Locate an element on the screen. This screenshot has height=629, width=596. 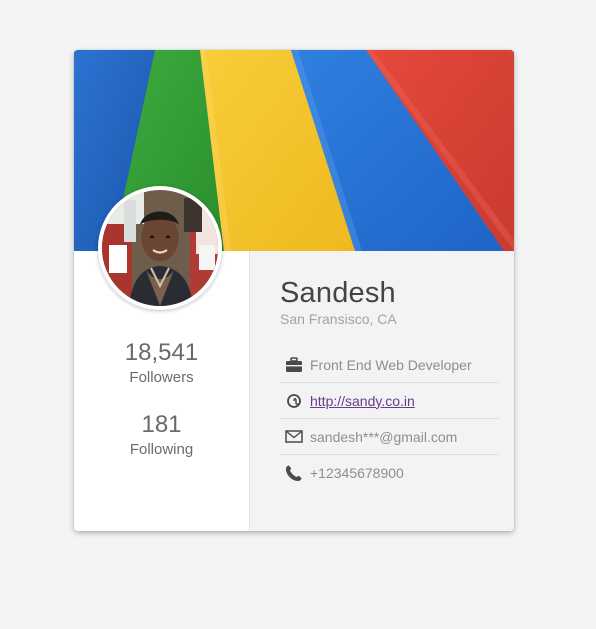
followers-count: 18,541 is located at coordinates (161, 352).